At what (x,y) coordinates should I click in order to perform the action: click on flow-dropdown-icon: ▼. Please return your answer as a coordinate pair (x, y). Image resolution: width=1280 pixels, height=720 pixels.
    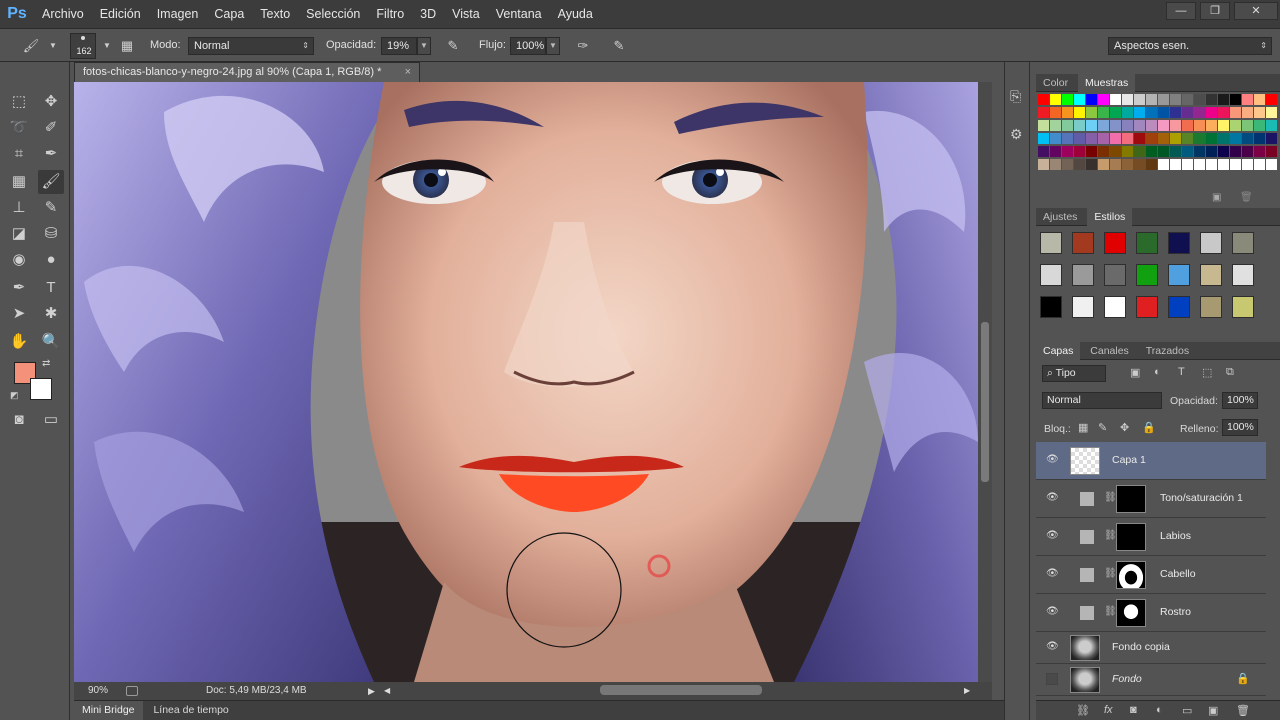
    Looking at the image, I should click on (553, 46).